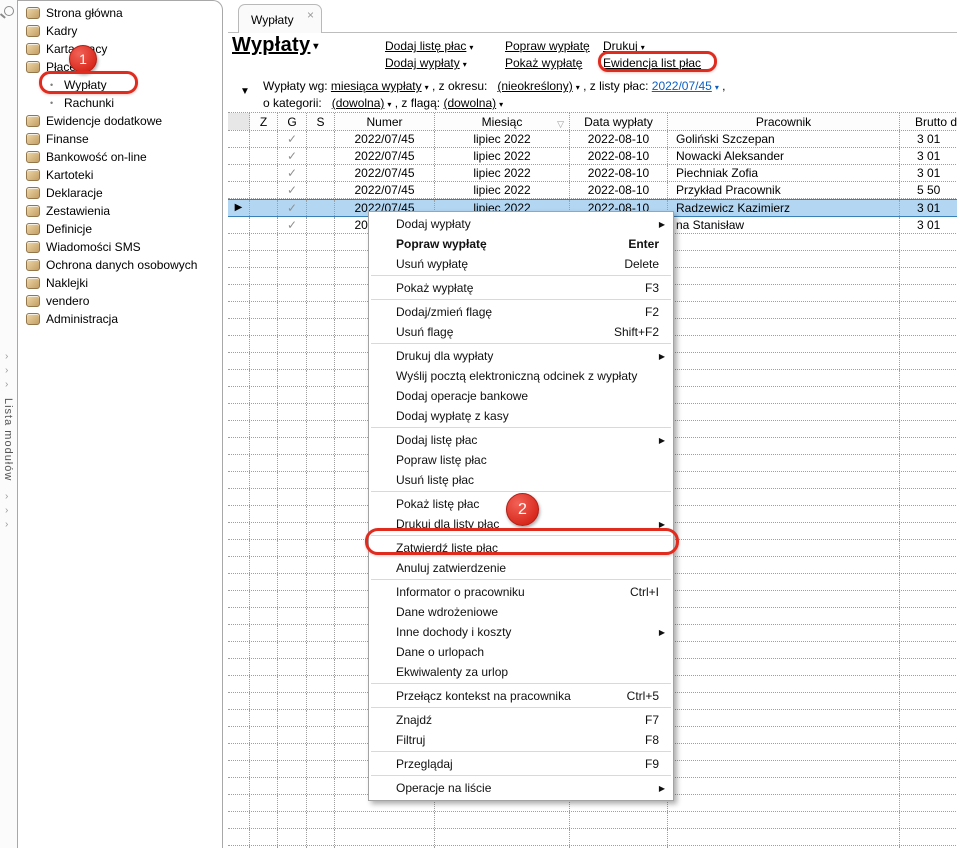  I want to click on shortcut-label: F7, so click(651, 720).